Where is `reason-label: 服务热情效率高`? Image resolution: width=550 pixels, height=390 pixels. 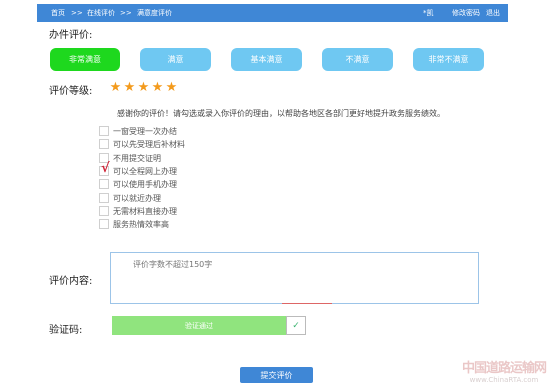 reason-label: 服务热情效率高 is located at coordinates (141, 224).